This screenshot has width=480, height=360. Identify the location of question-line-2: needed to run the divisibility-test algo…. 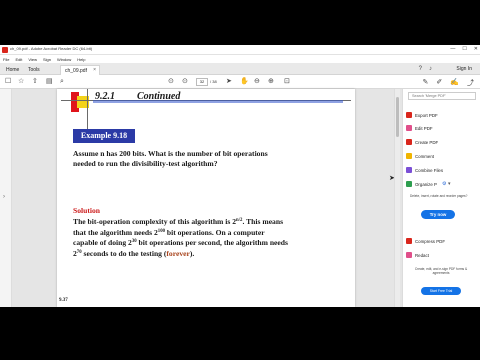
(145, 163).